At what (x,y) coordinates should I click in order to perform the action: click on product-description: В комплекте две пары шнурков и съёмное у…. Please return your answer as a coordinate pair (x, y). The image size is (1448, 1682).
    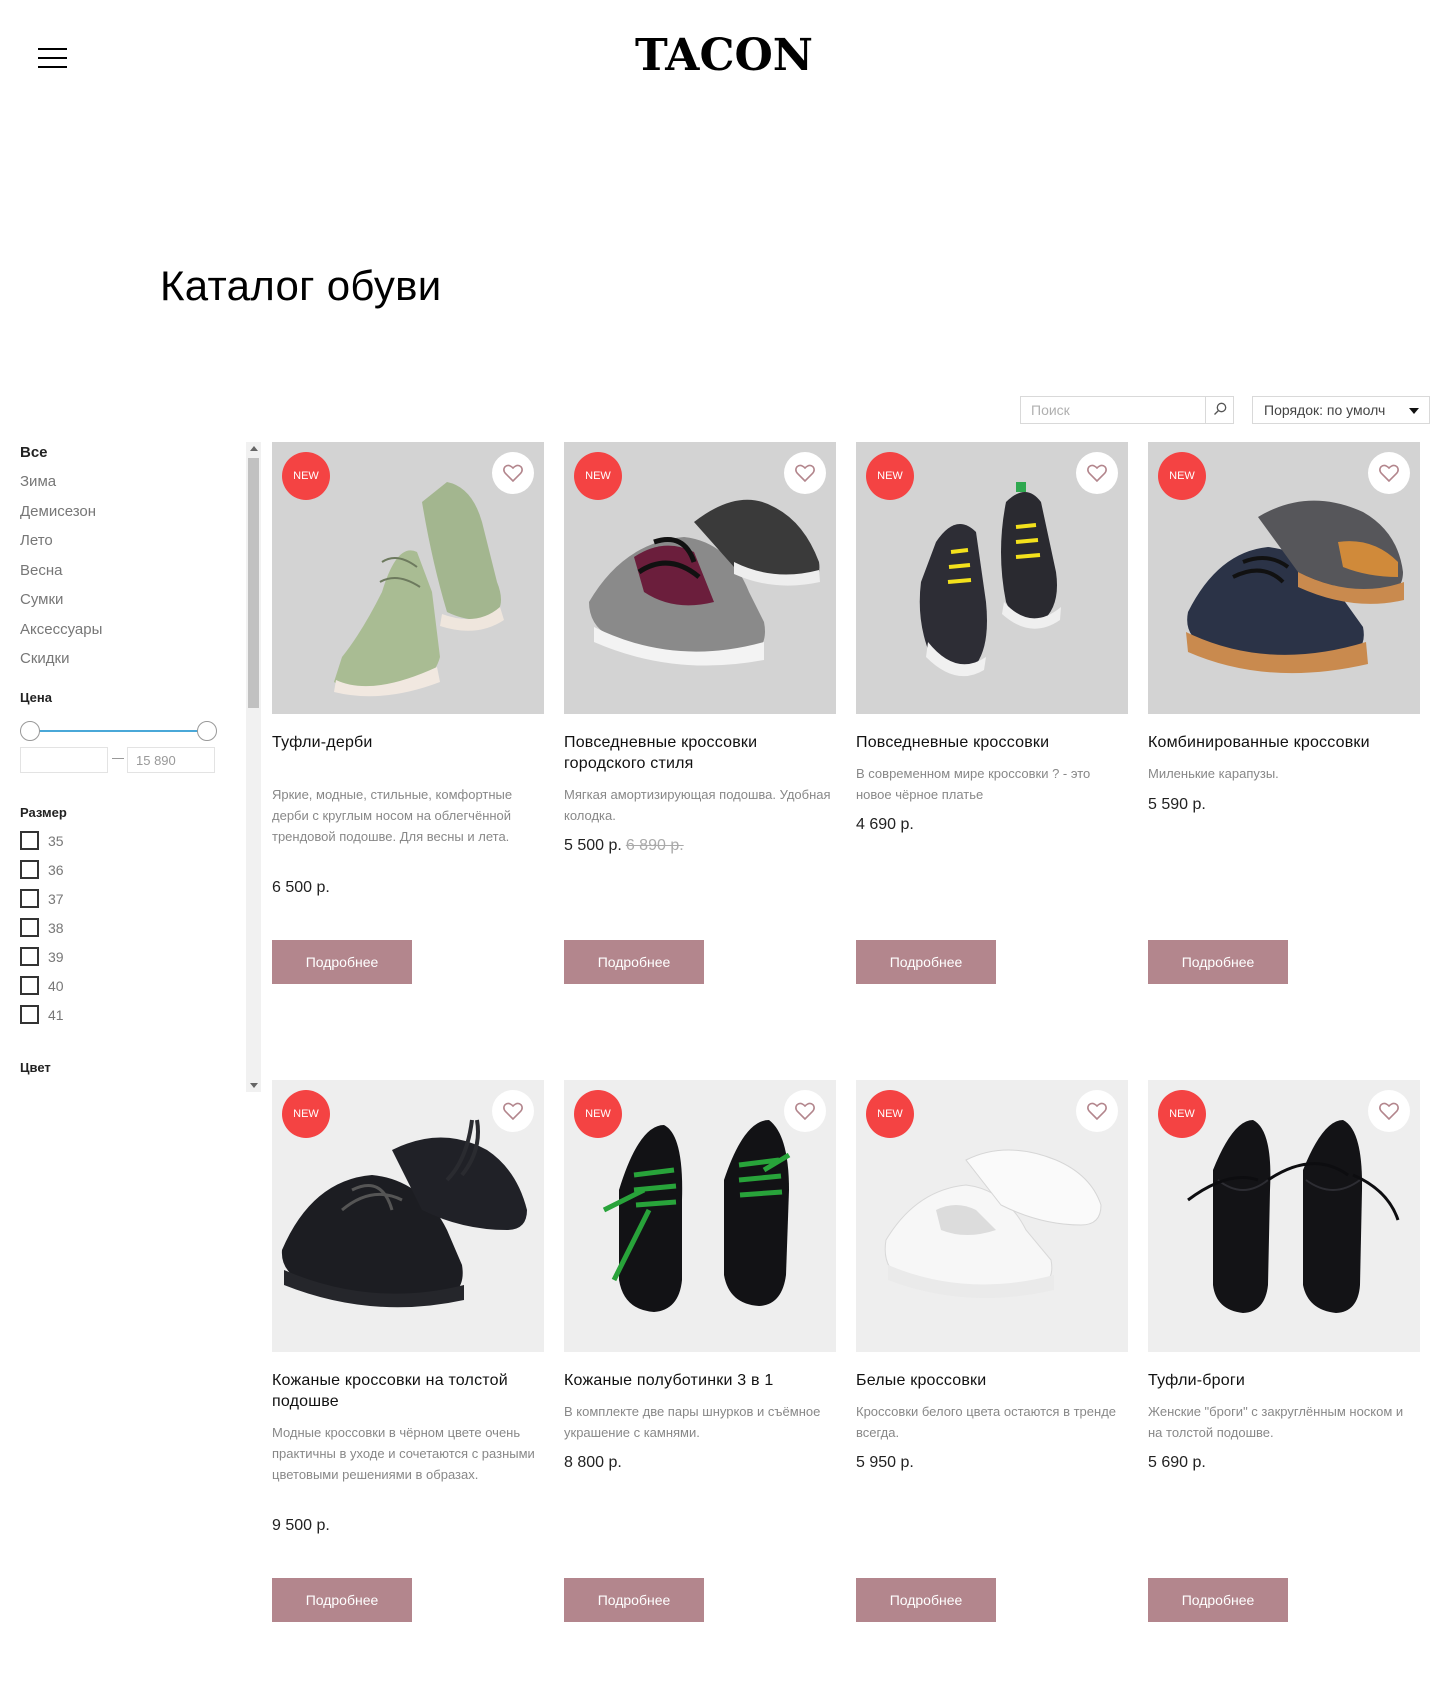
    Looking at the image, I should click on (692, 1422).